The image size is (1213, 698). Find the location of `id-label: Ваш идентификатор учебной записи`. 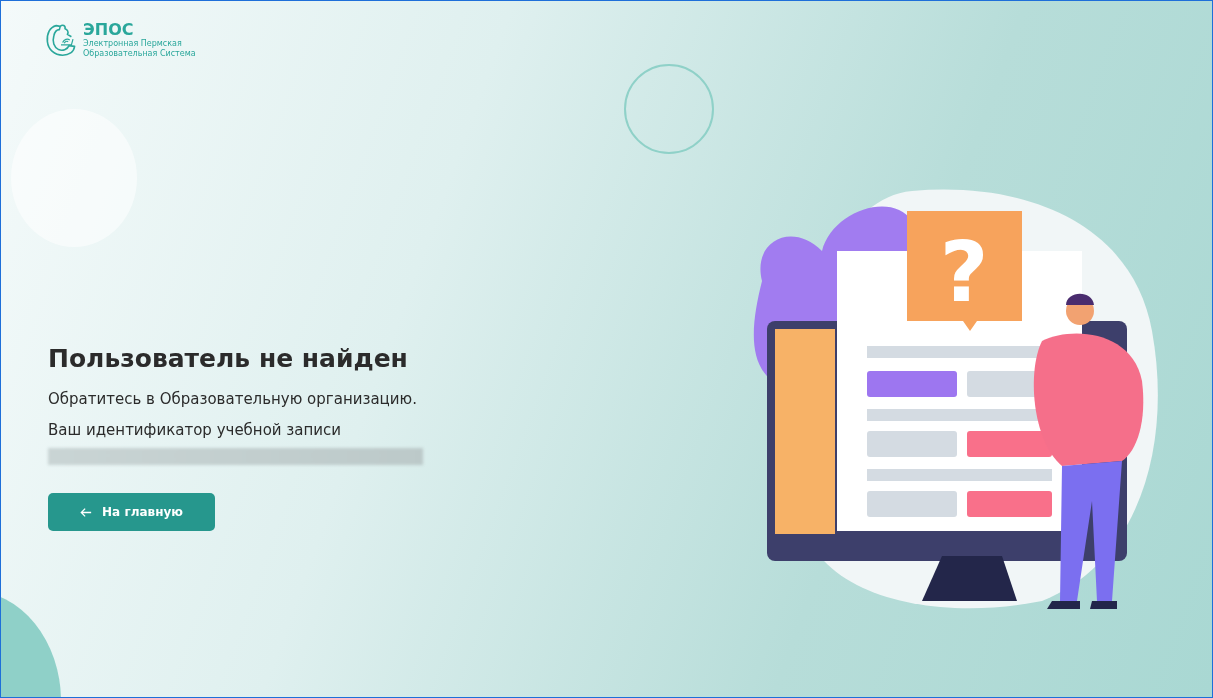

id-label: Ваш идентификатор учебной записи is located at coordinates (195, 430).